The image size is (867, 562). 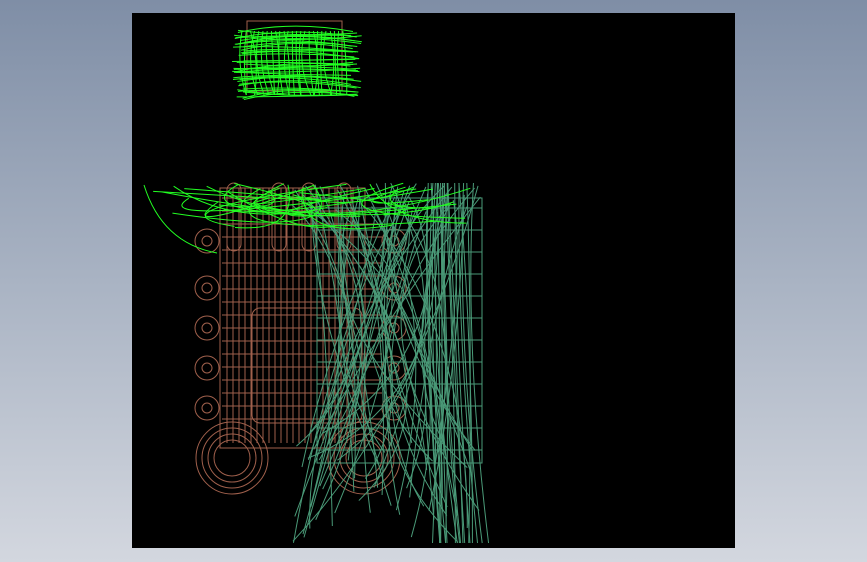 I want to click on green-surface-curve, so click(x=418, y=203).